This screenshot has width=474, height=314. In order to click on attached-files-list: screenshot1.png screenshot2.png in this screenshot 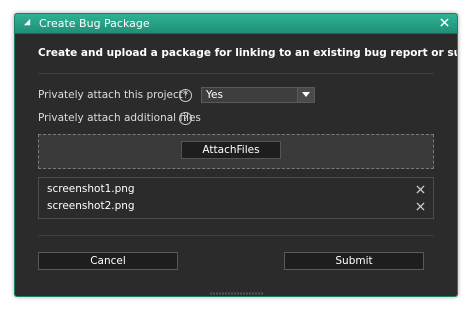, I will do `click(236, 198)`.